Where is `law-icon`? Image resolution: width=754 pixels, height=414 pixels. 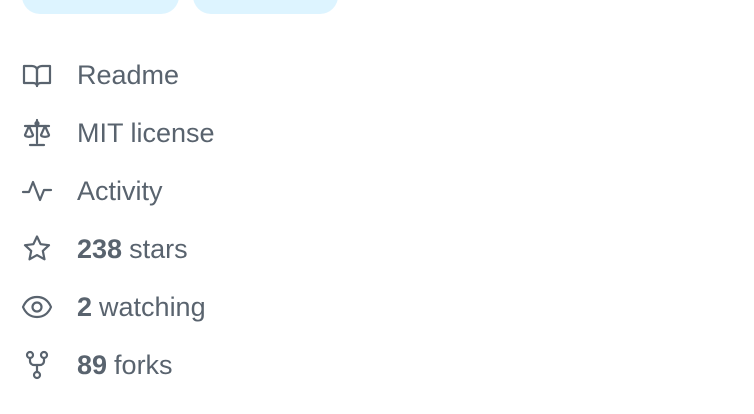
law-icon is located at coordinates (37, 133).